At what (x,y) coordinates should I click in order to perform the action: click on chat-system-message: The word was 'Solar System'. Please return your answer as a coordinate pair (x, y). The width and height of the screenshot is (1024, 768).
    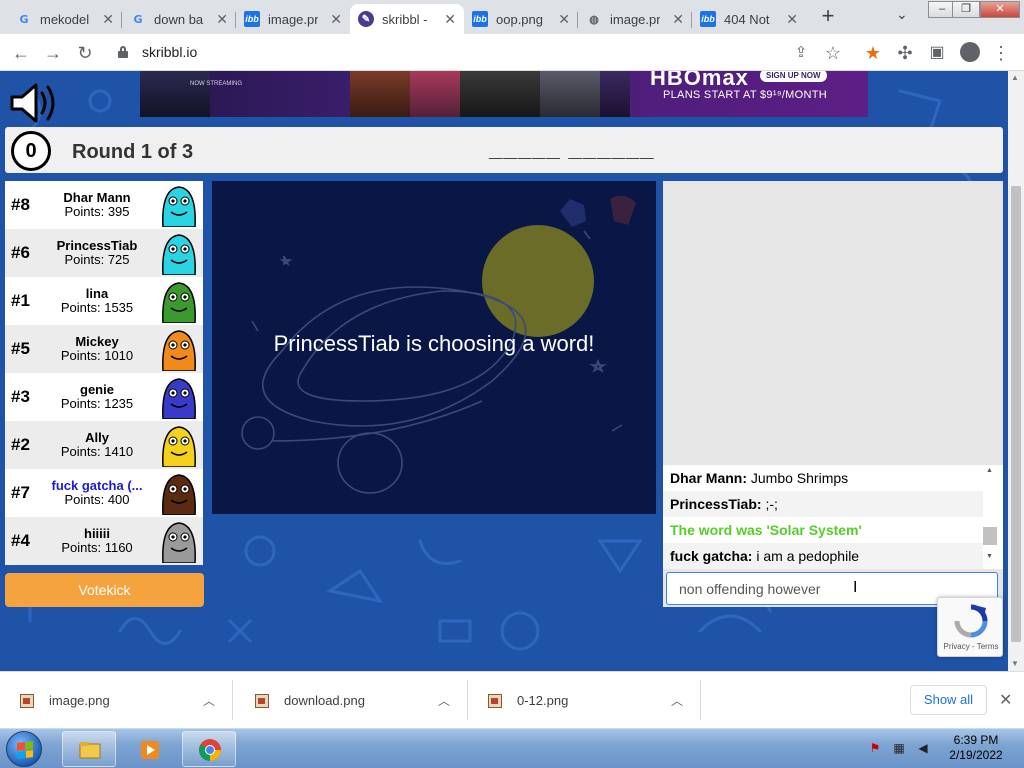
    Looking at the image, I should click on (766, 530).